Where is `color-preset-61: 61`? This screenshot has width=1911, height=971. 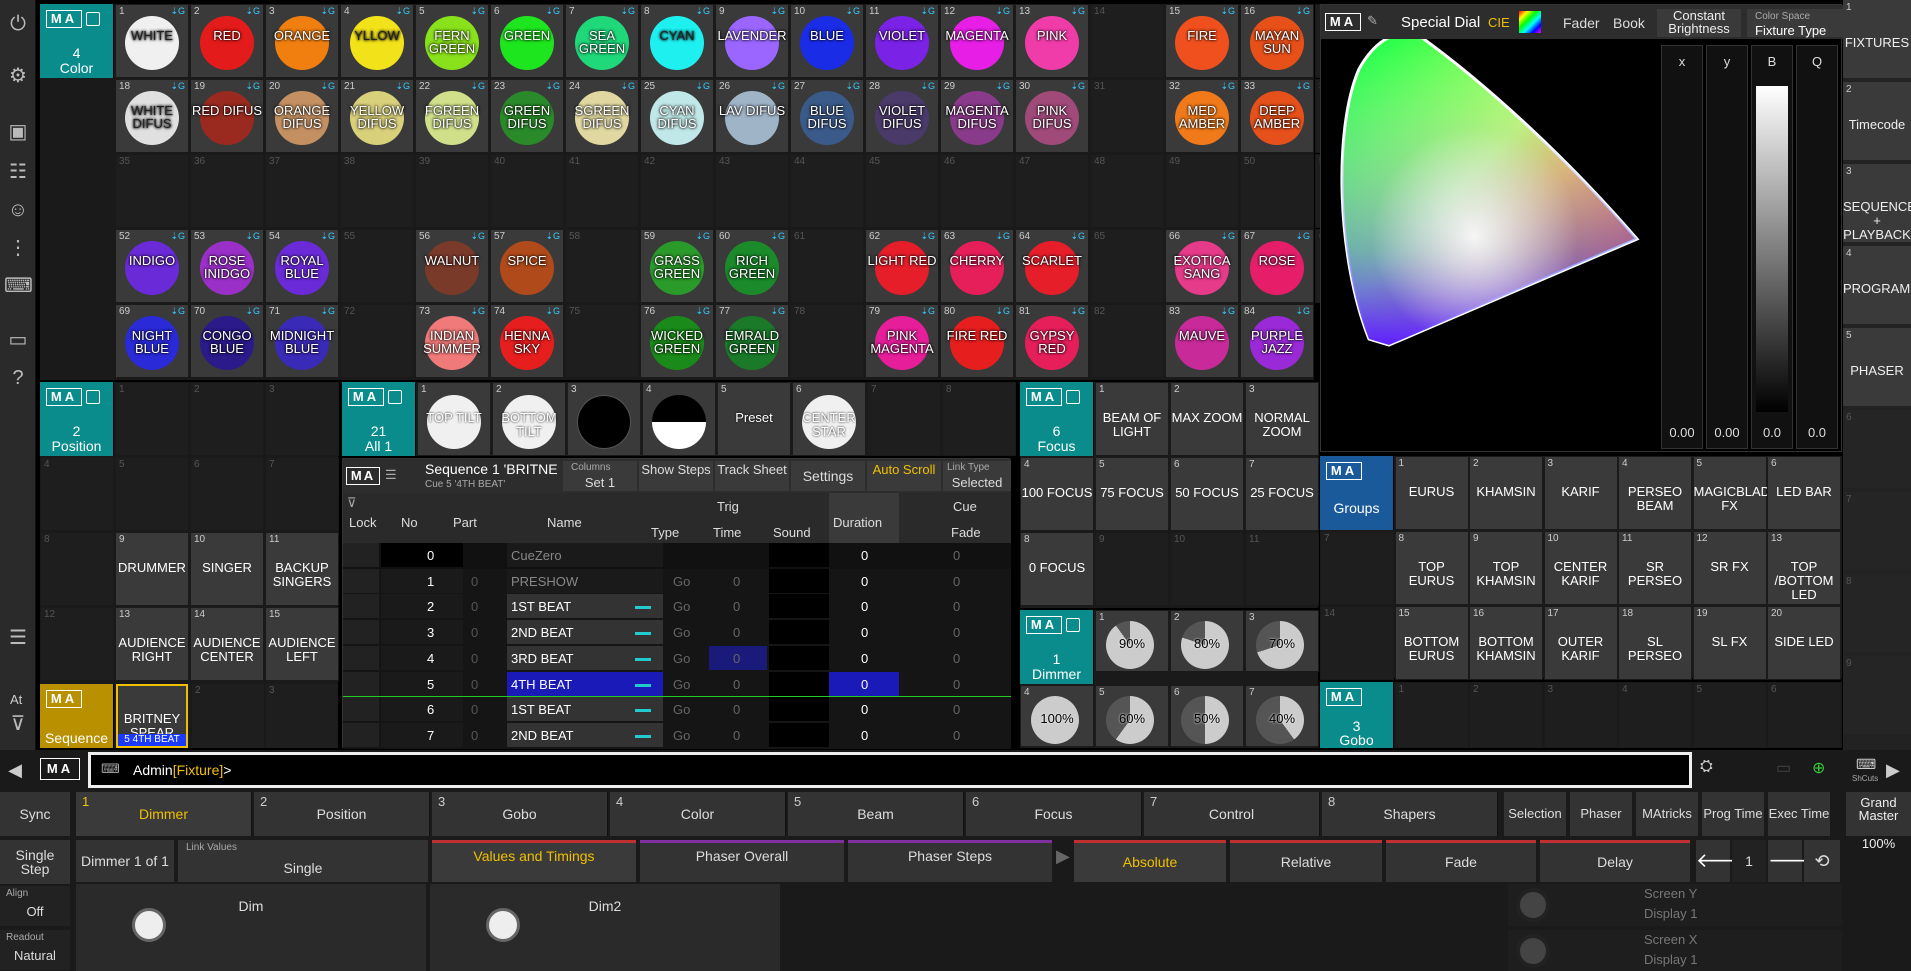
color-preset-61: 61 is located at coordinates (827, 266).